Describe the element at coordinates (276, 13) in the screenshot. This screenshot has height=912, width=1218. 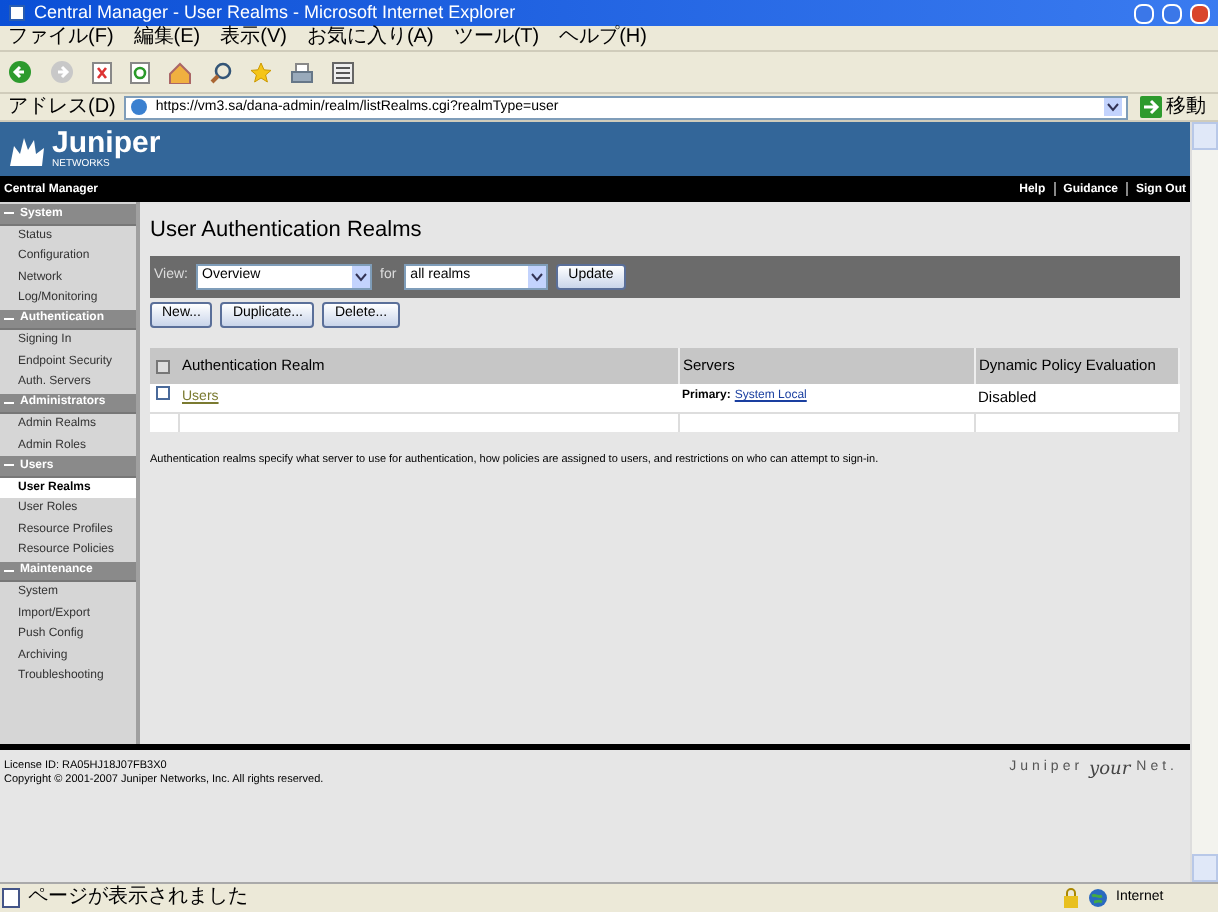
I see `window-title: Central Manager - User Realms - Microsoft Internet Explorer` at that location.